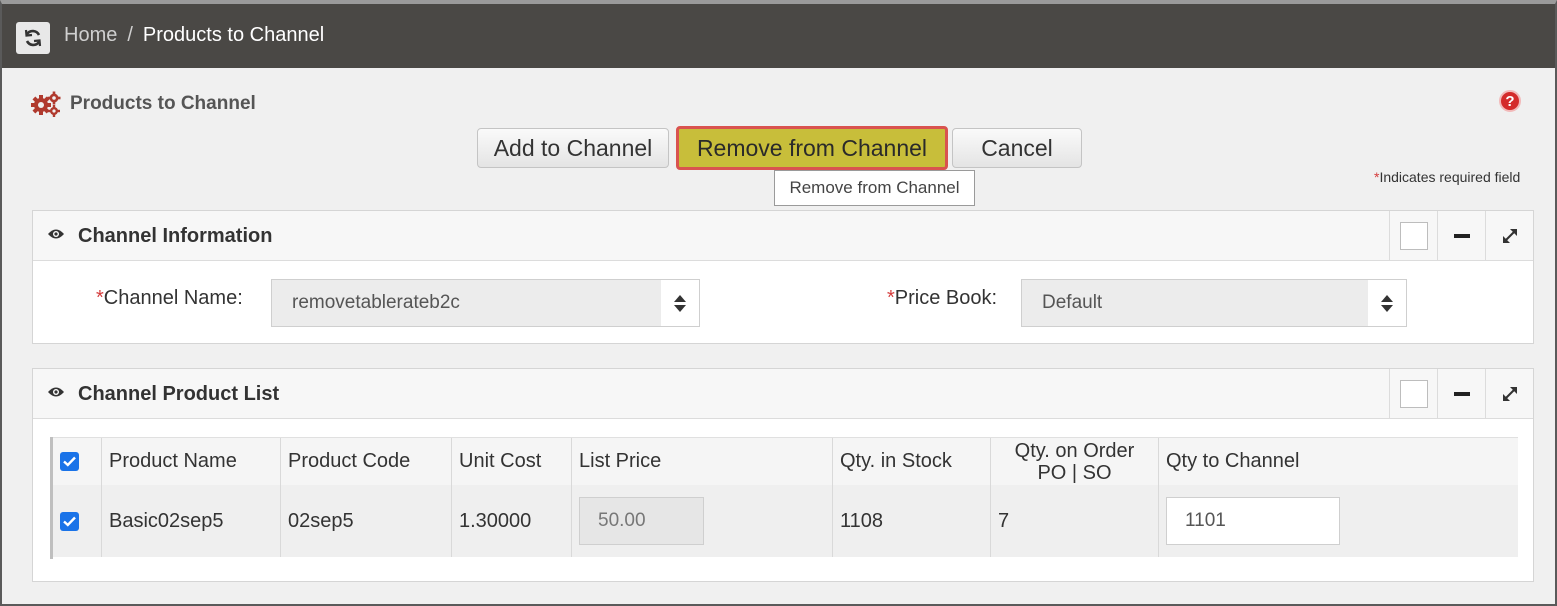  What do you see at coordinates (812, 148) in the screenshot?
I see `remove-from-channel-button: Remove from Channel` at bounding box center [812, 148].